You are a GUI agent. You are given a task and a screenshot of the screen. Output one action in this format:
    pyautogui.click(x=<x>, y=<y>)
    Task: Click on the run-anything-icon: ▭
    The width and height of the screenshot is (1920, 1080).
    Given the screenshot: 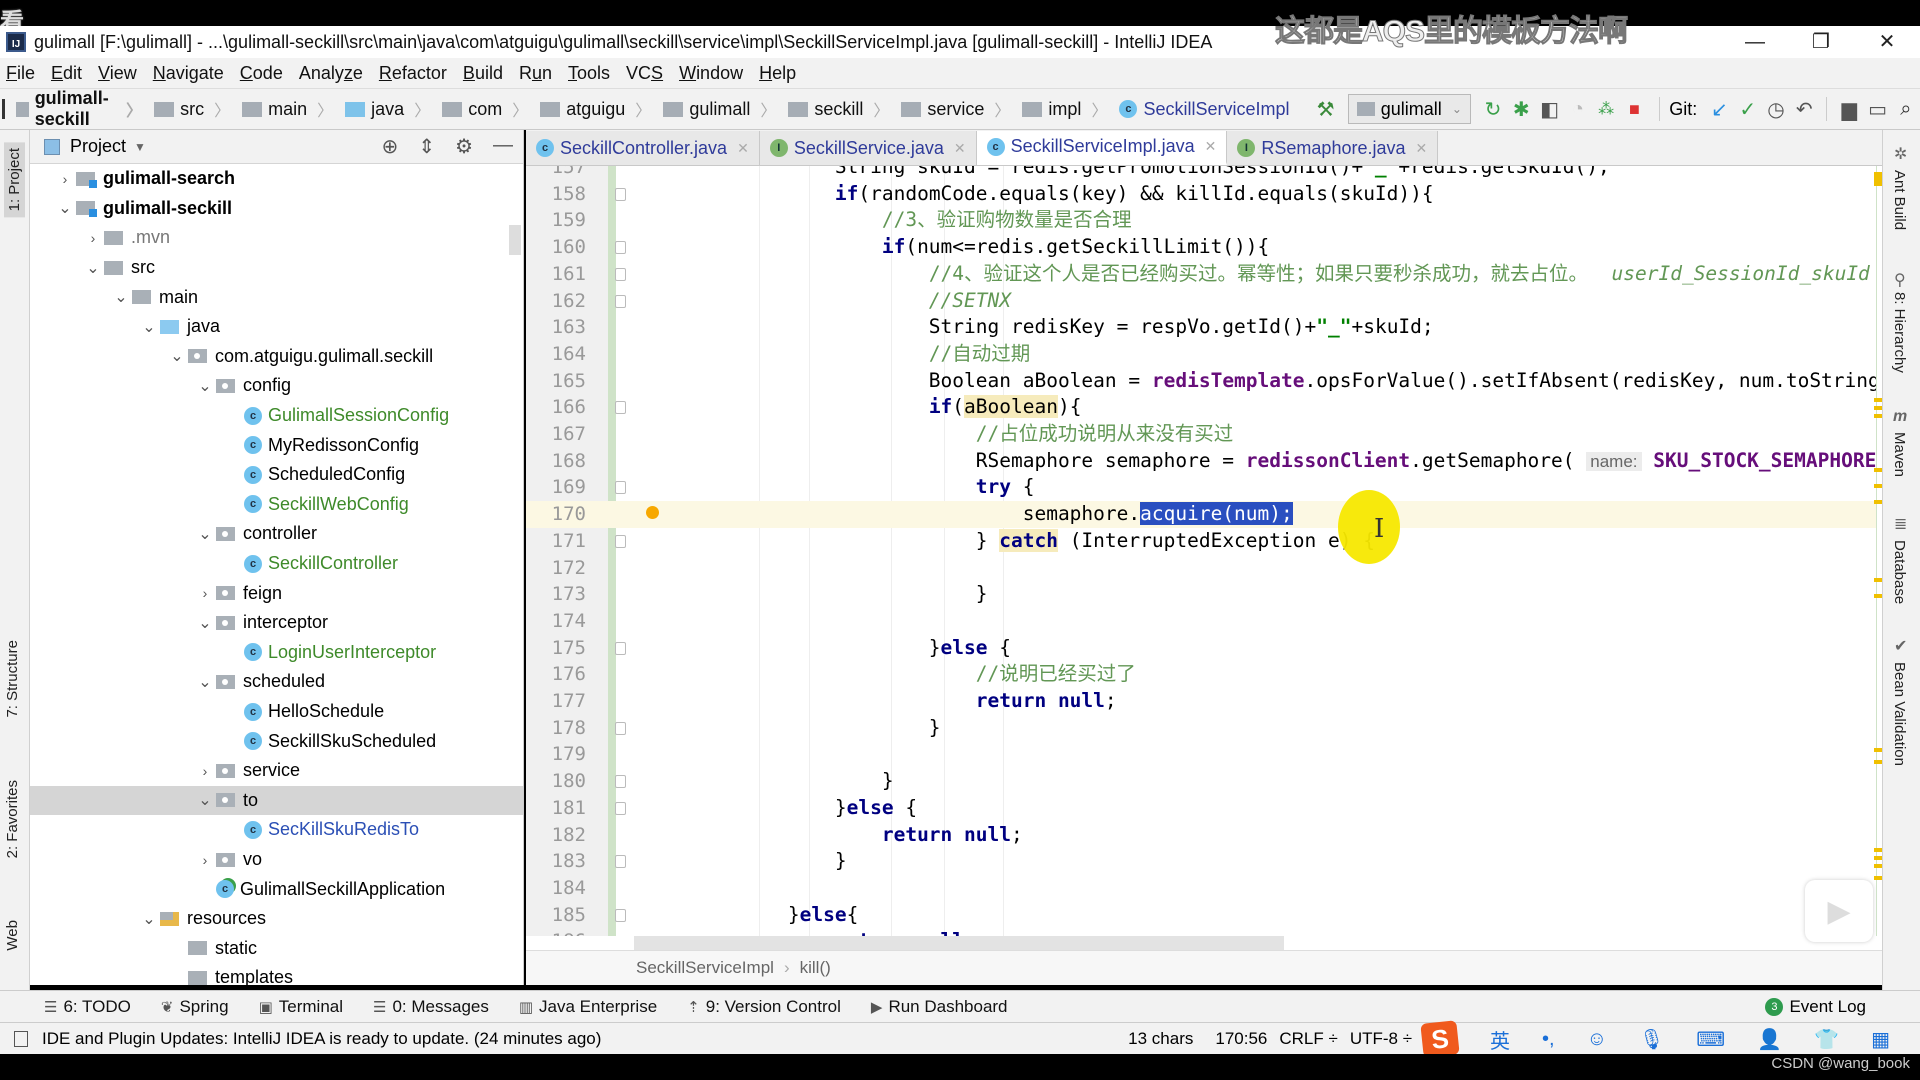 What is the action you would take?
    pyautogui.click(x=1877, y=109)
    